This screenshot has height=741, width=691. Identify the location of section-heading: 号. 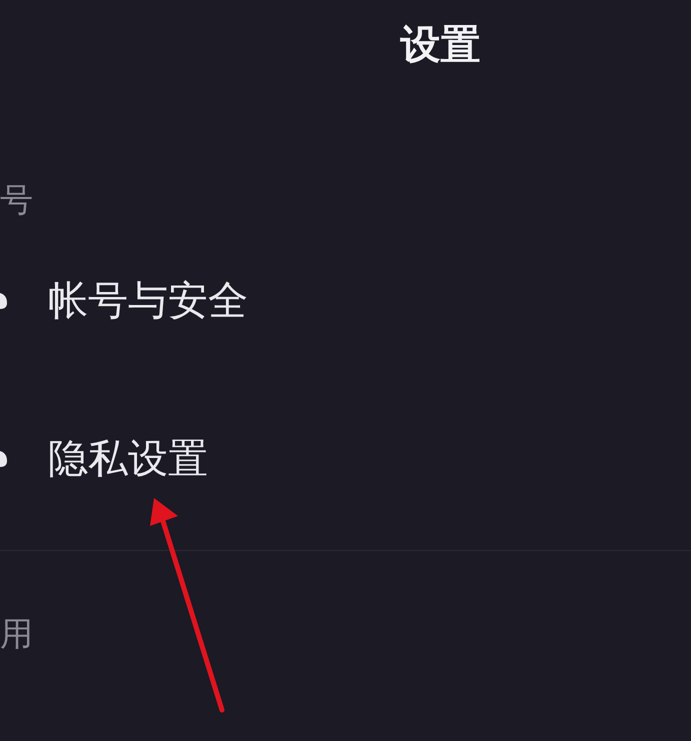
(17, 200).